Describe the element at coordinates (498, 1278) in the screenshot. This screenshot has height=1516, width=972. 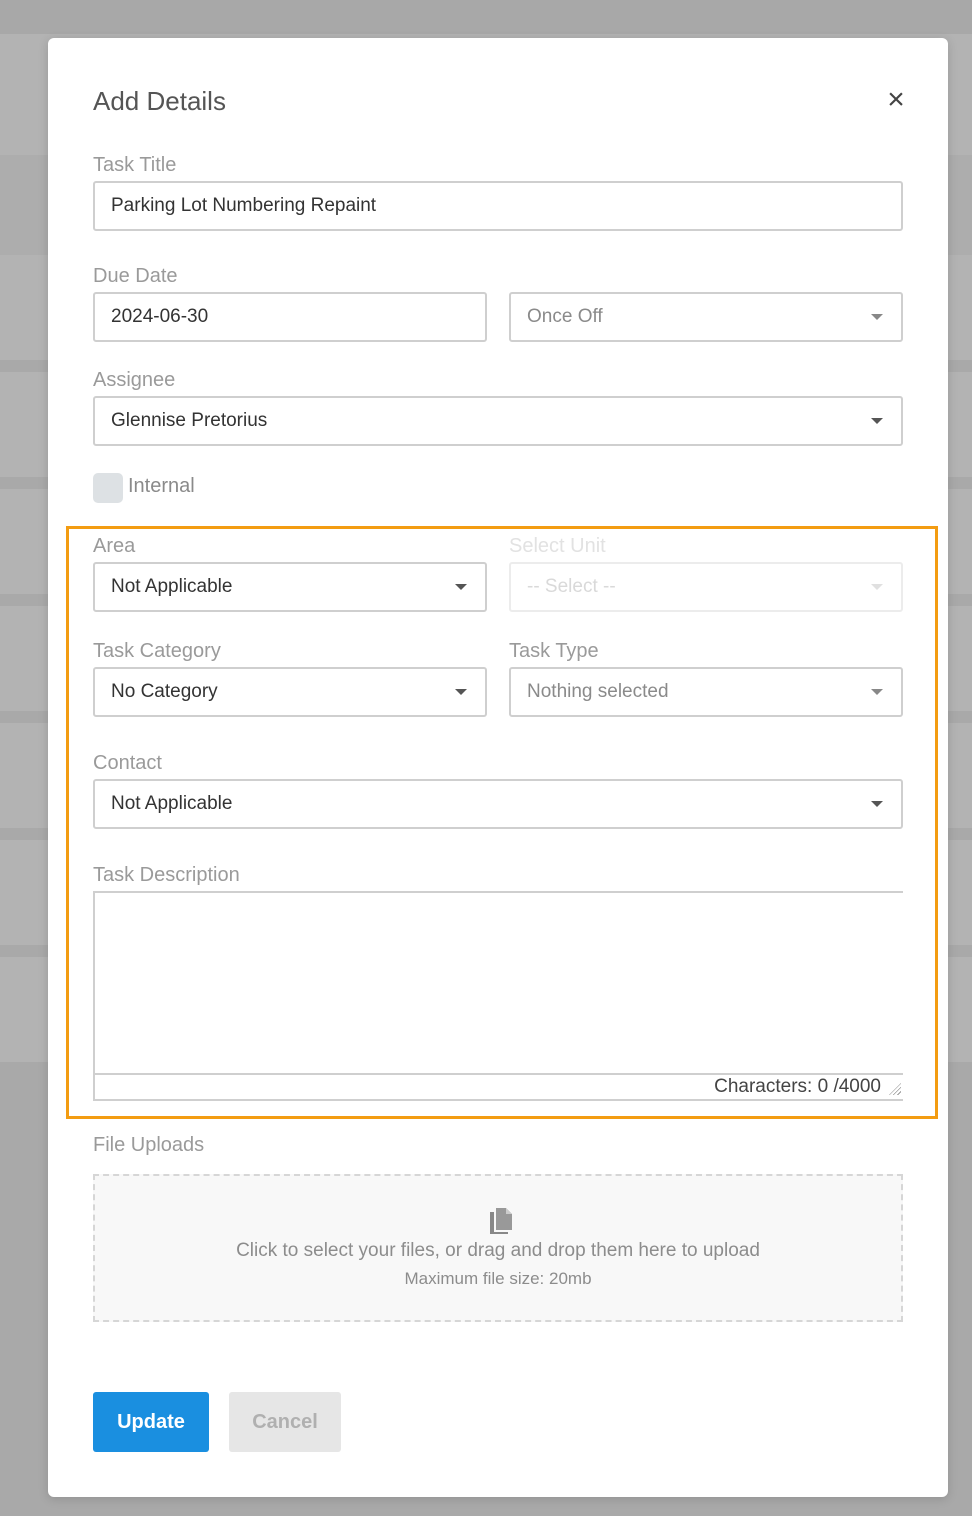
I see `dropzone-max-size: Maximum file size: 20mb` at that location.